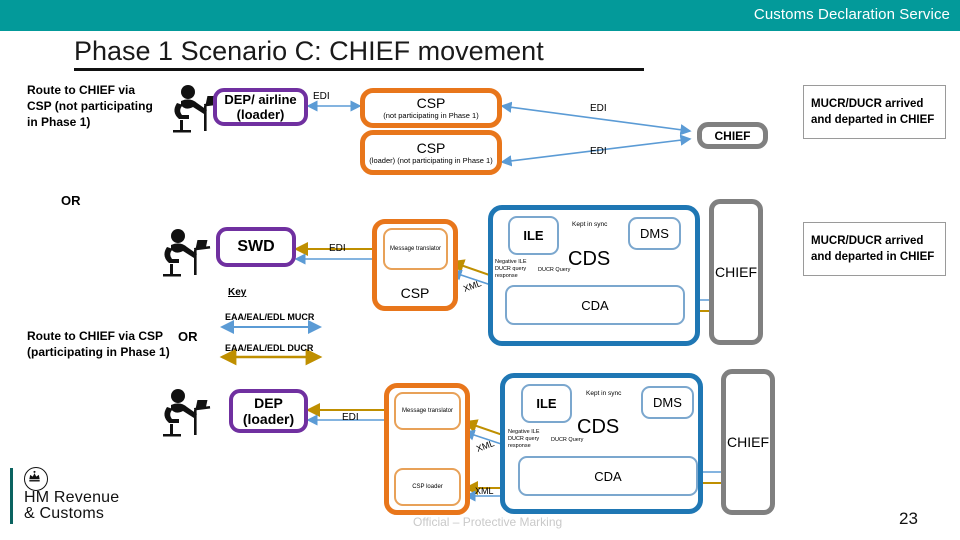  I want to click on swd-label: SWD, so click(256, 246).